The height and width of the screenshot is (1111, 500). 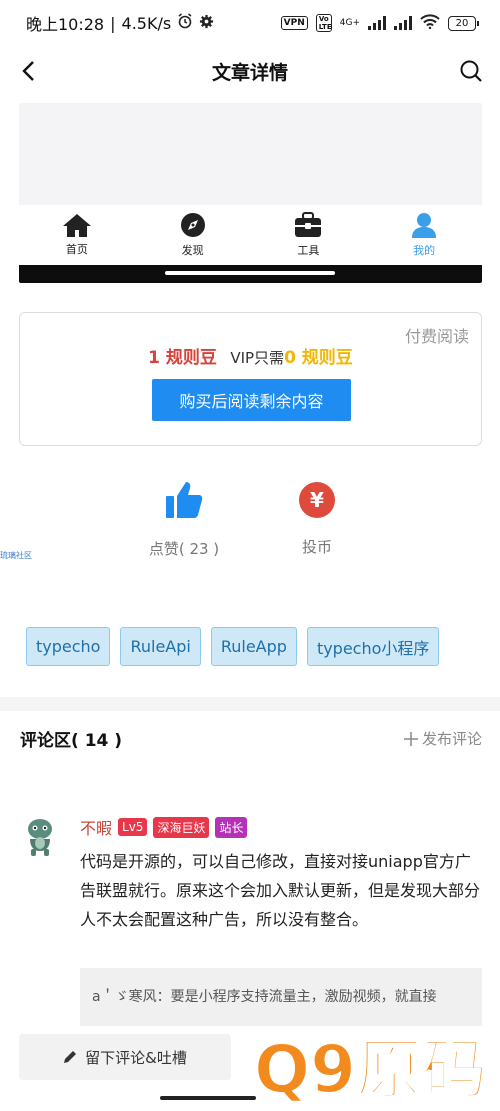 What do you see at coordinates (181, 827) in the screenshot?
I see `title-badge: 深海巨妖` at bounding box center [181, 827].